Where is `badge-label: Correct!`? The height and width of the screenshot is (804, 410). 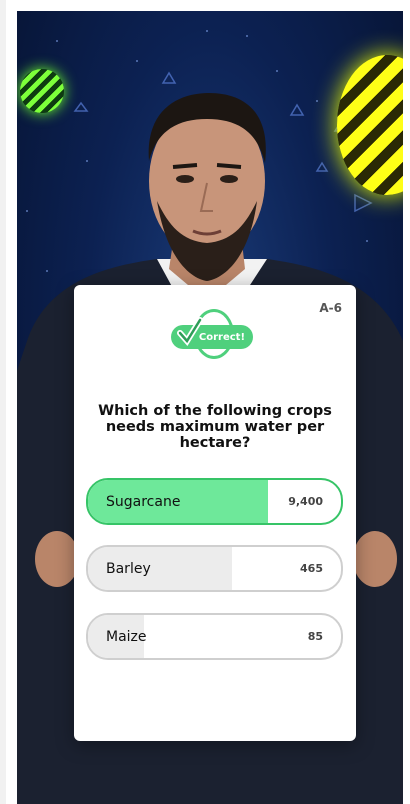
badge-label: Correct! is located at coordinates (221, 337).